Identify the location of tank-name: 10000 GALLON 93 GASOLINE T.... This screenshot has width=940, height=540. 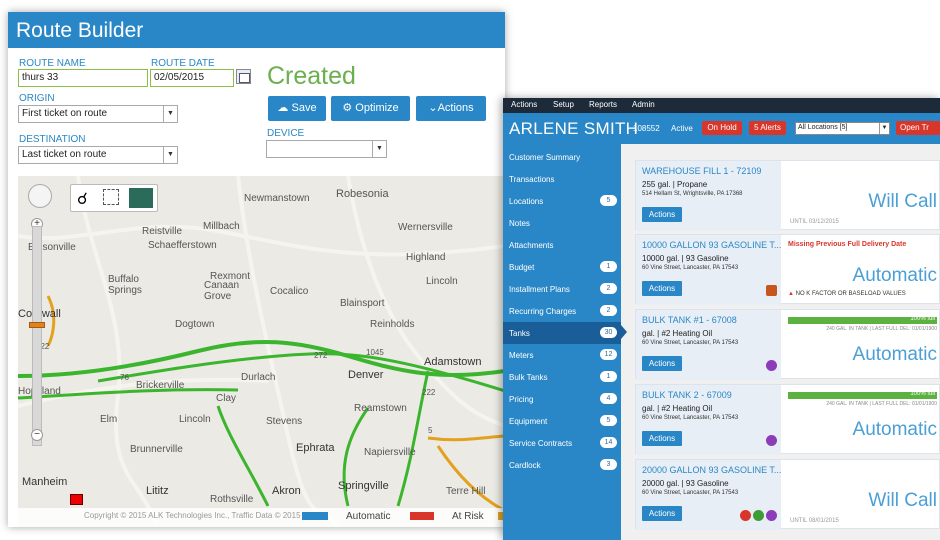
(711, 245).